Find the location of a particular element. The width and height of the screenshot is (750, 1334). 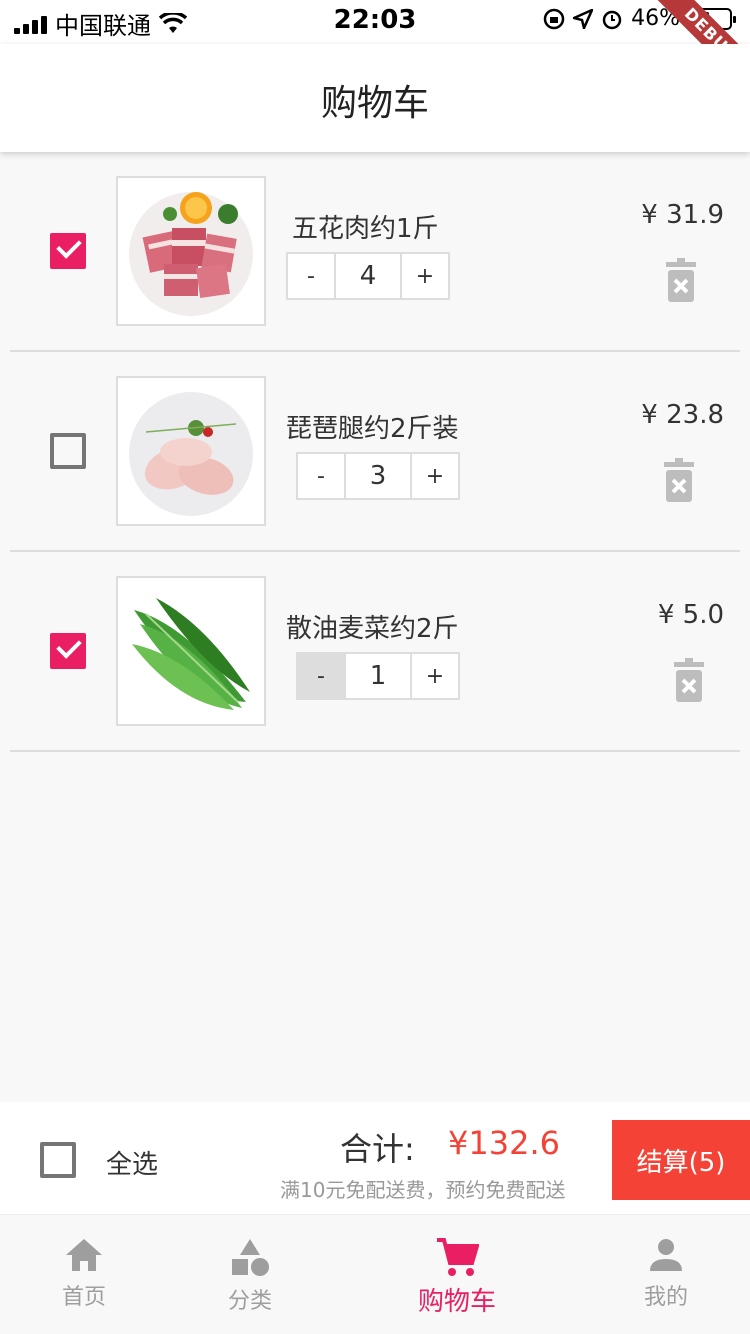

checkout-bar: 全选 合计: ¥132.6 满10元免配送费，预约免费配送 结算(5) is located at coordinates (375, 1158).